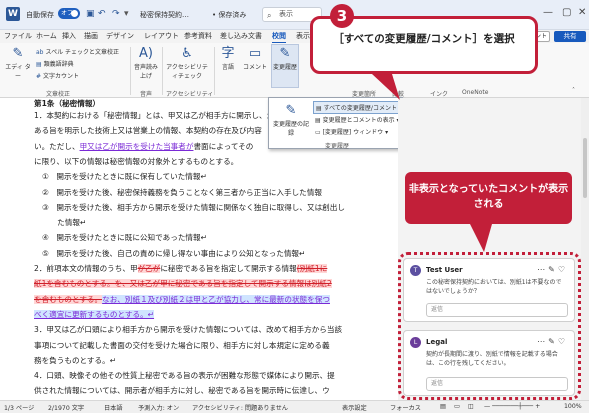 Image resolution: width=589 pixels, height=413 pixels. Describe the element at coordinates (337, 146) in the screenshot. I see `track-group-label: 変更履歴` at that location.